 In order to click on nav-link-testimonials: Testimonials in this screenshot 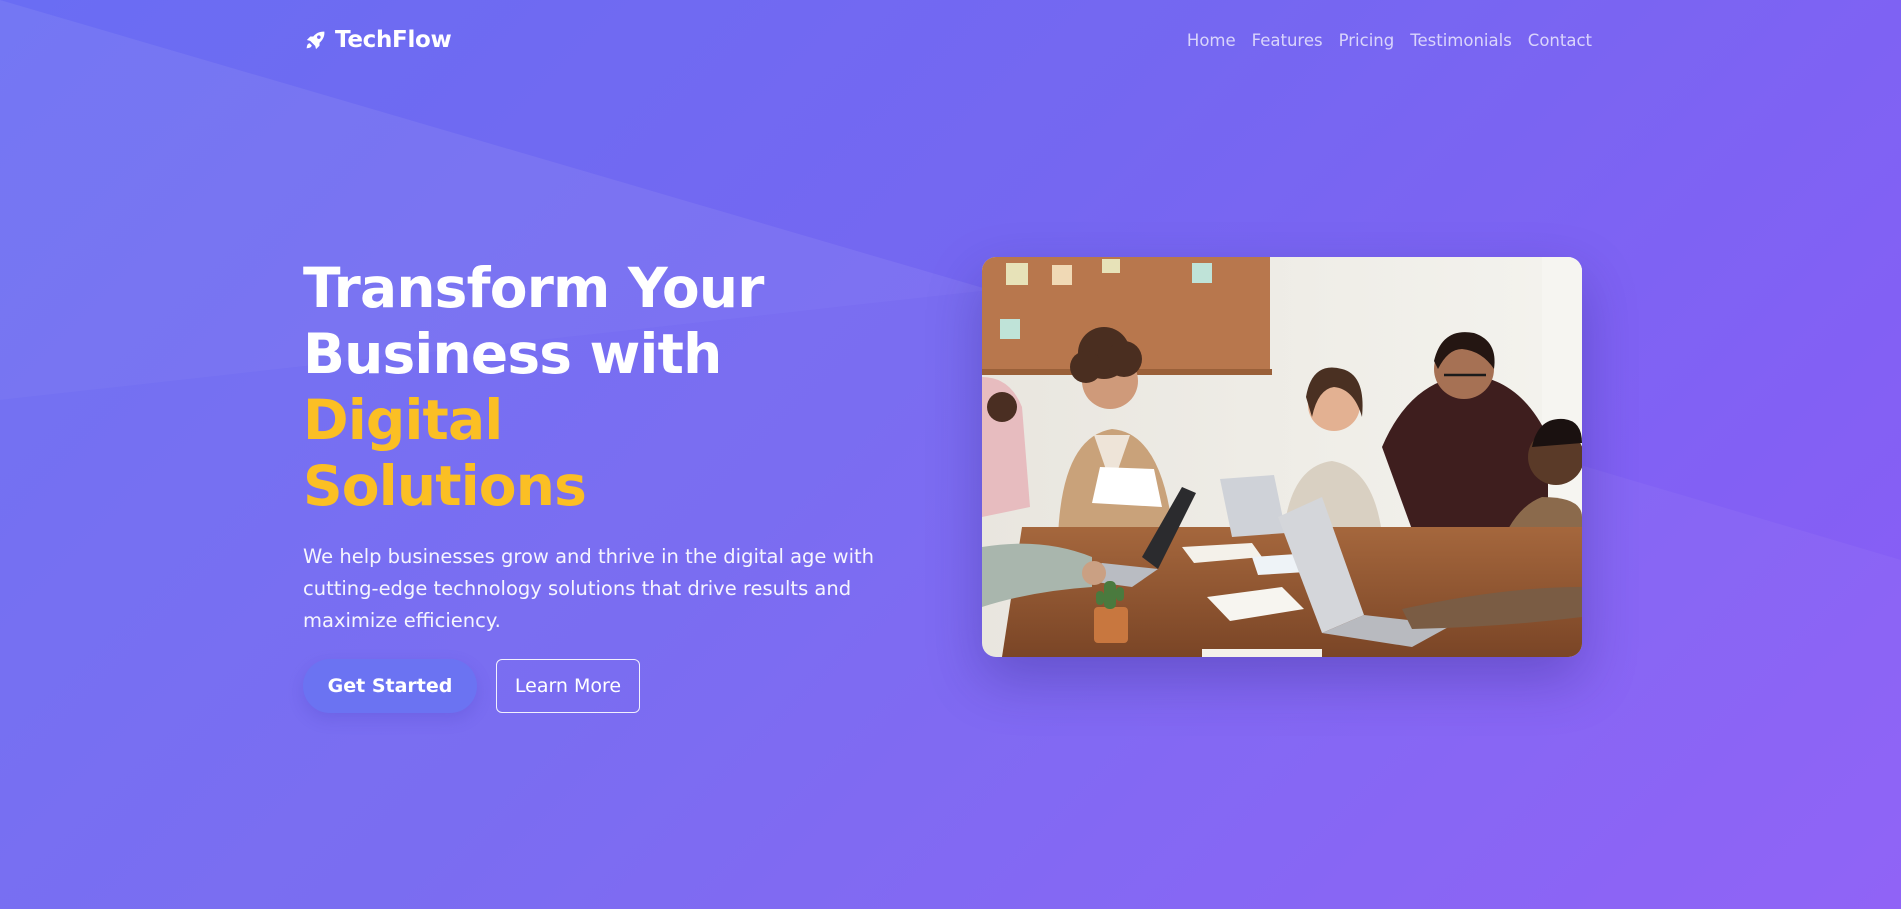, I will do `click(1461, 40)`.